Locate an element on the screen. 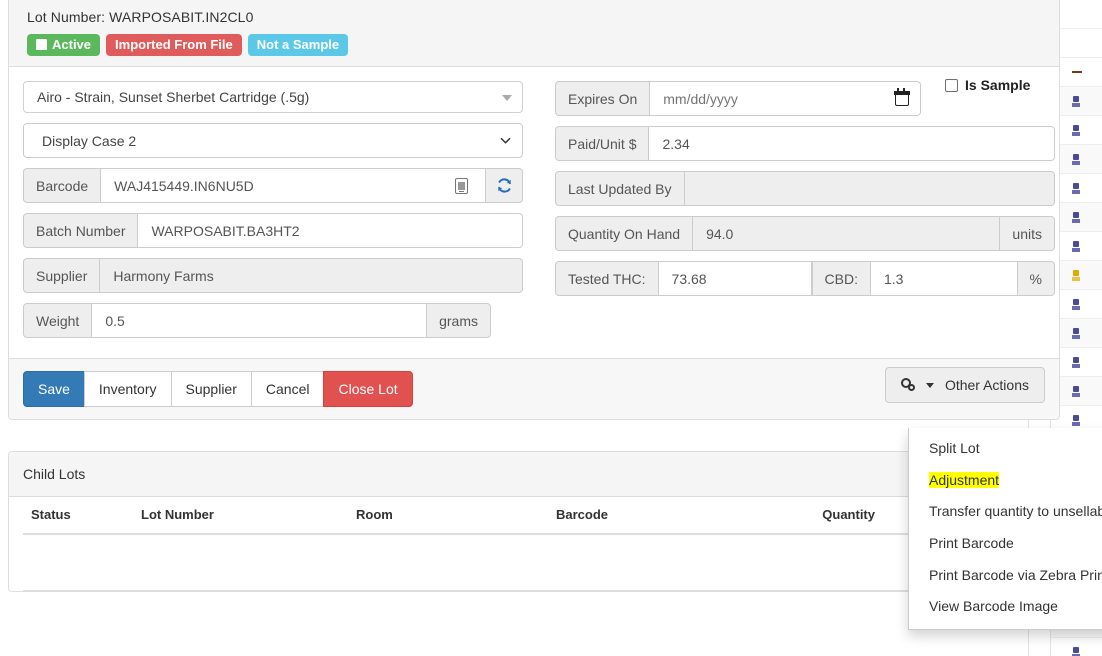  column-header-lot-number: Lot Number is located at coordinates (240, 516).